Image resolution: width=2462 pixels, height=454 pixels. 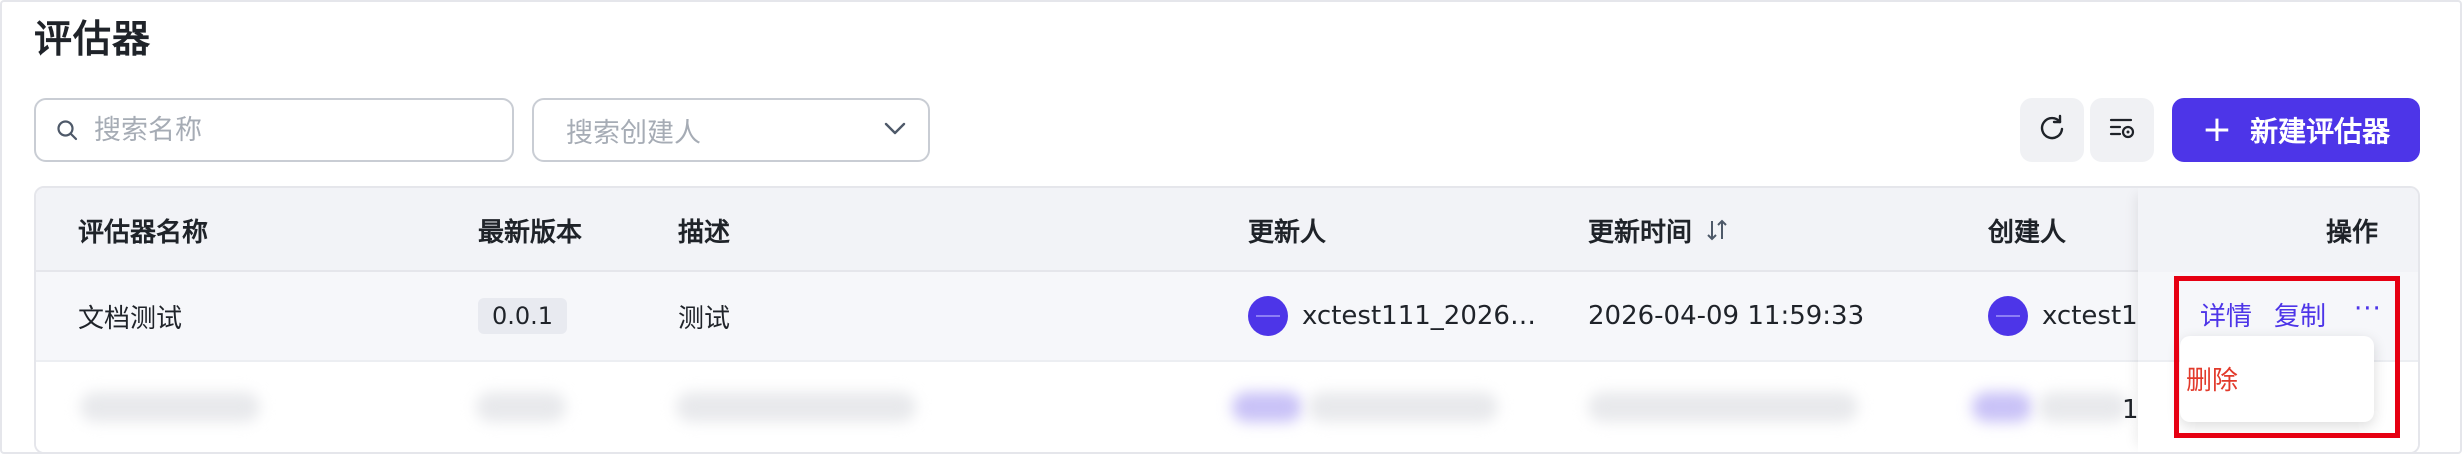 What do you see at coordinates (2320, 131) in the screenshot?
I see `create-evaluator-label: 新建评估器` at bounding box center [2320, 131].